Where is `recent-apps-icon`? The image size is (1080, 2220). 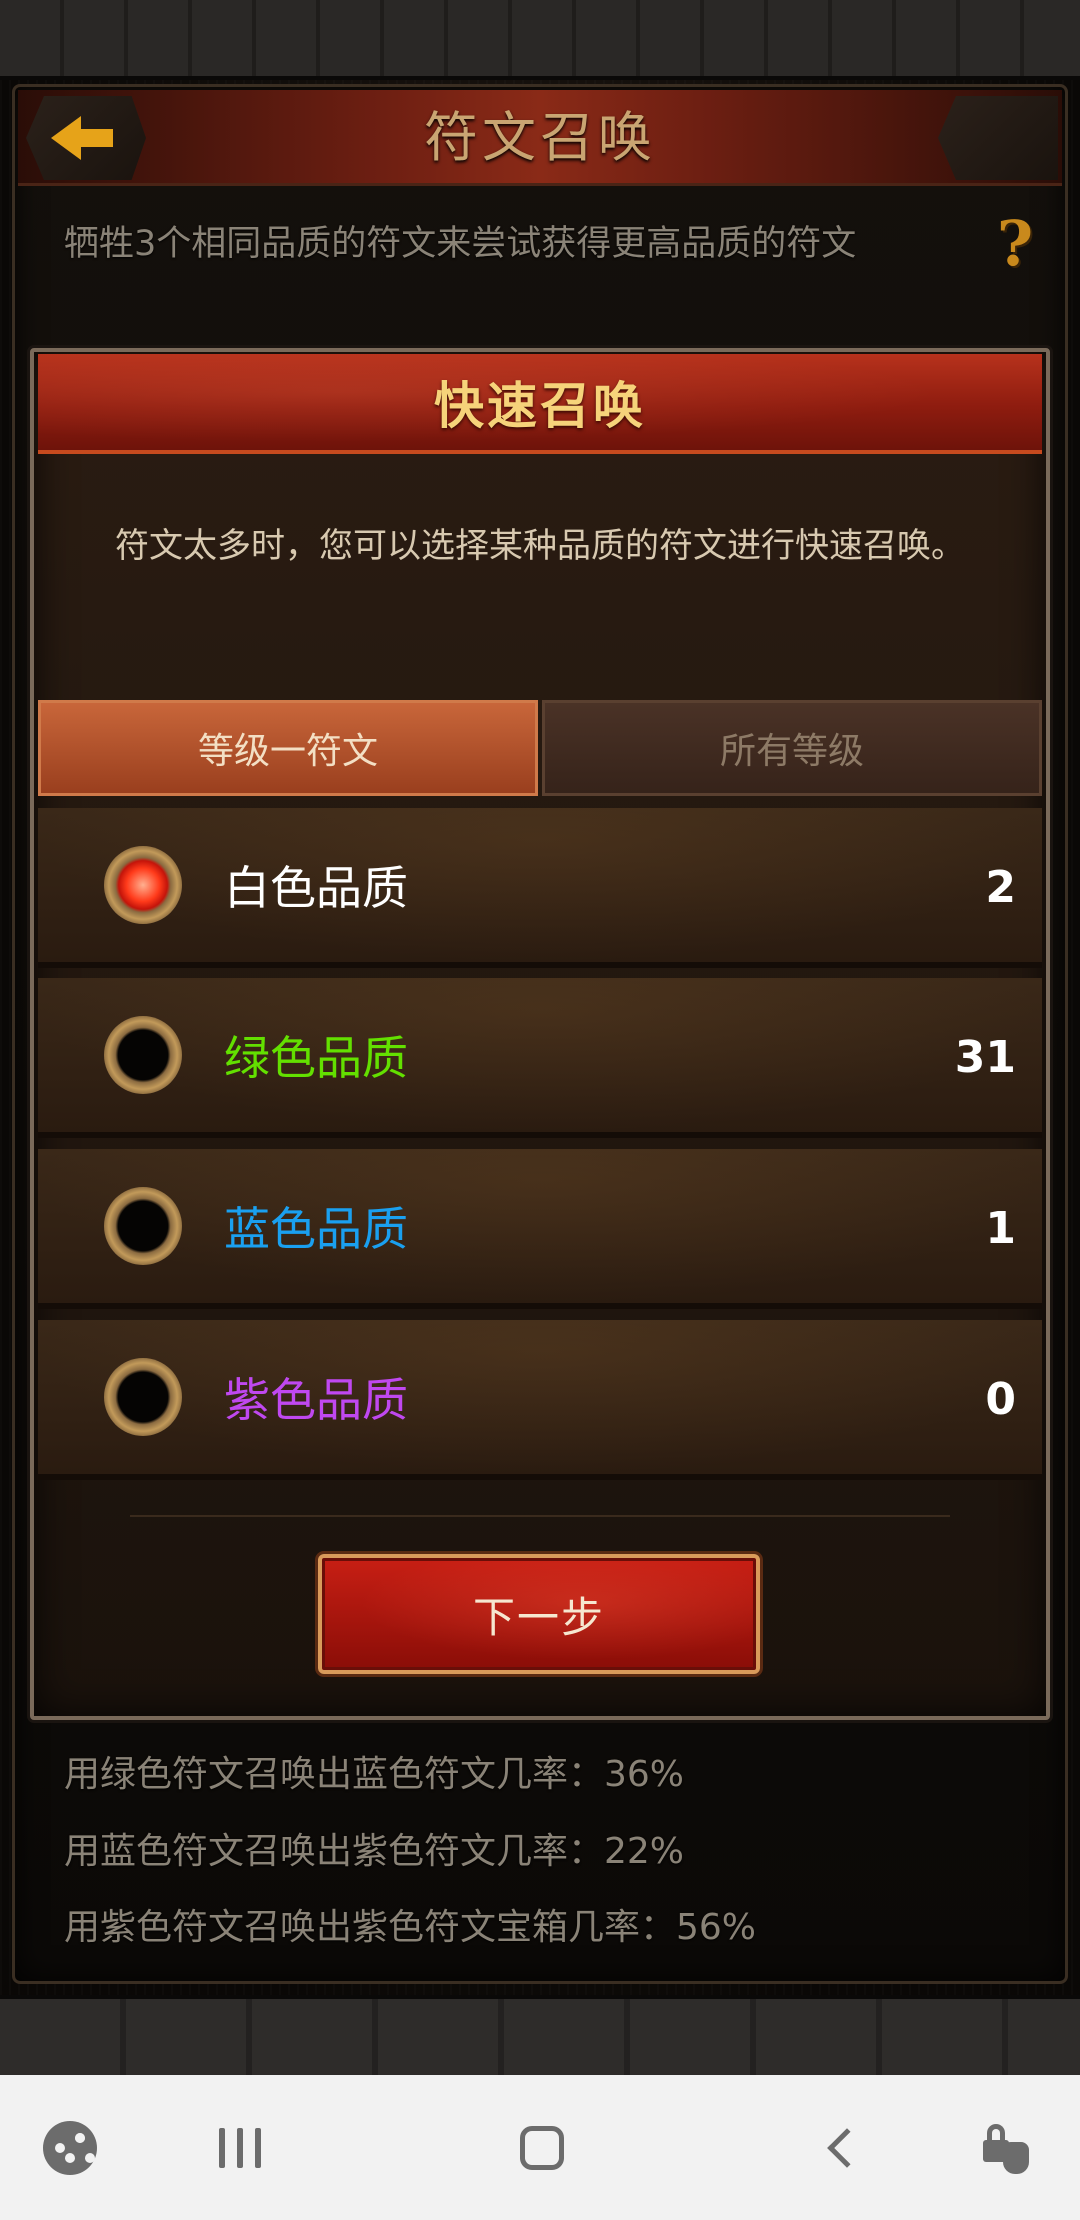 recent-apps-icon is located at coordinates (240, 2148).